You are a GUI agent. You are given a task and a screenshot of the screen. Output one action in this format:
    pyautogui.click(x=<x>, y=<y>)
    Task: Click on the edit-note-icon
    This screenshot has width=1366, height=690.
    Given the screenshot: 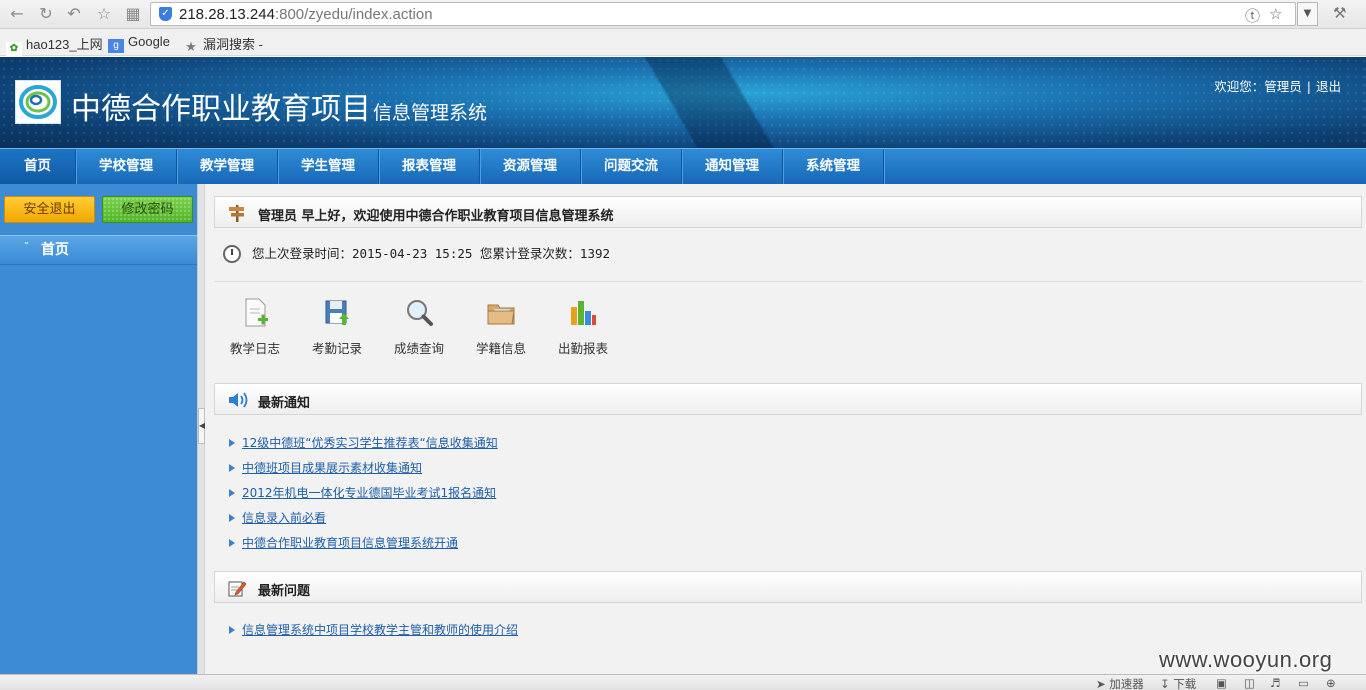 What is the action you would take?
    pyautogui.click(x=237, y=588)
    